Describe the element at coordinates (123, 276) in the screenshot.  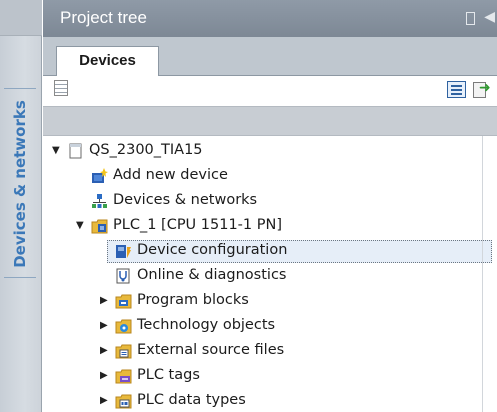
I see `diagnostics-icon` at that location.